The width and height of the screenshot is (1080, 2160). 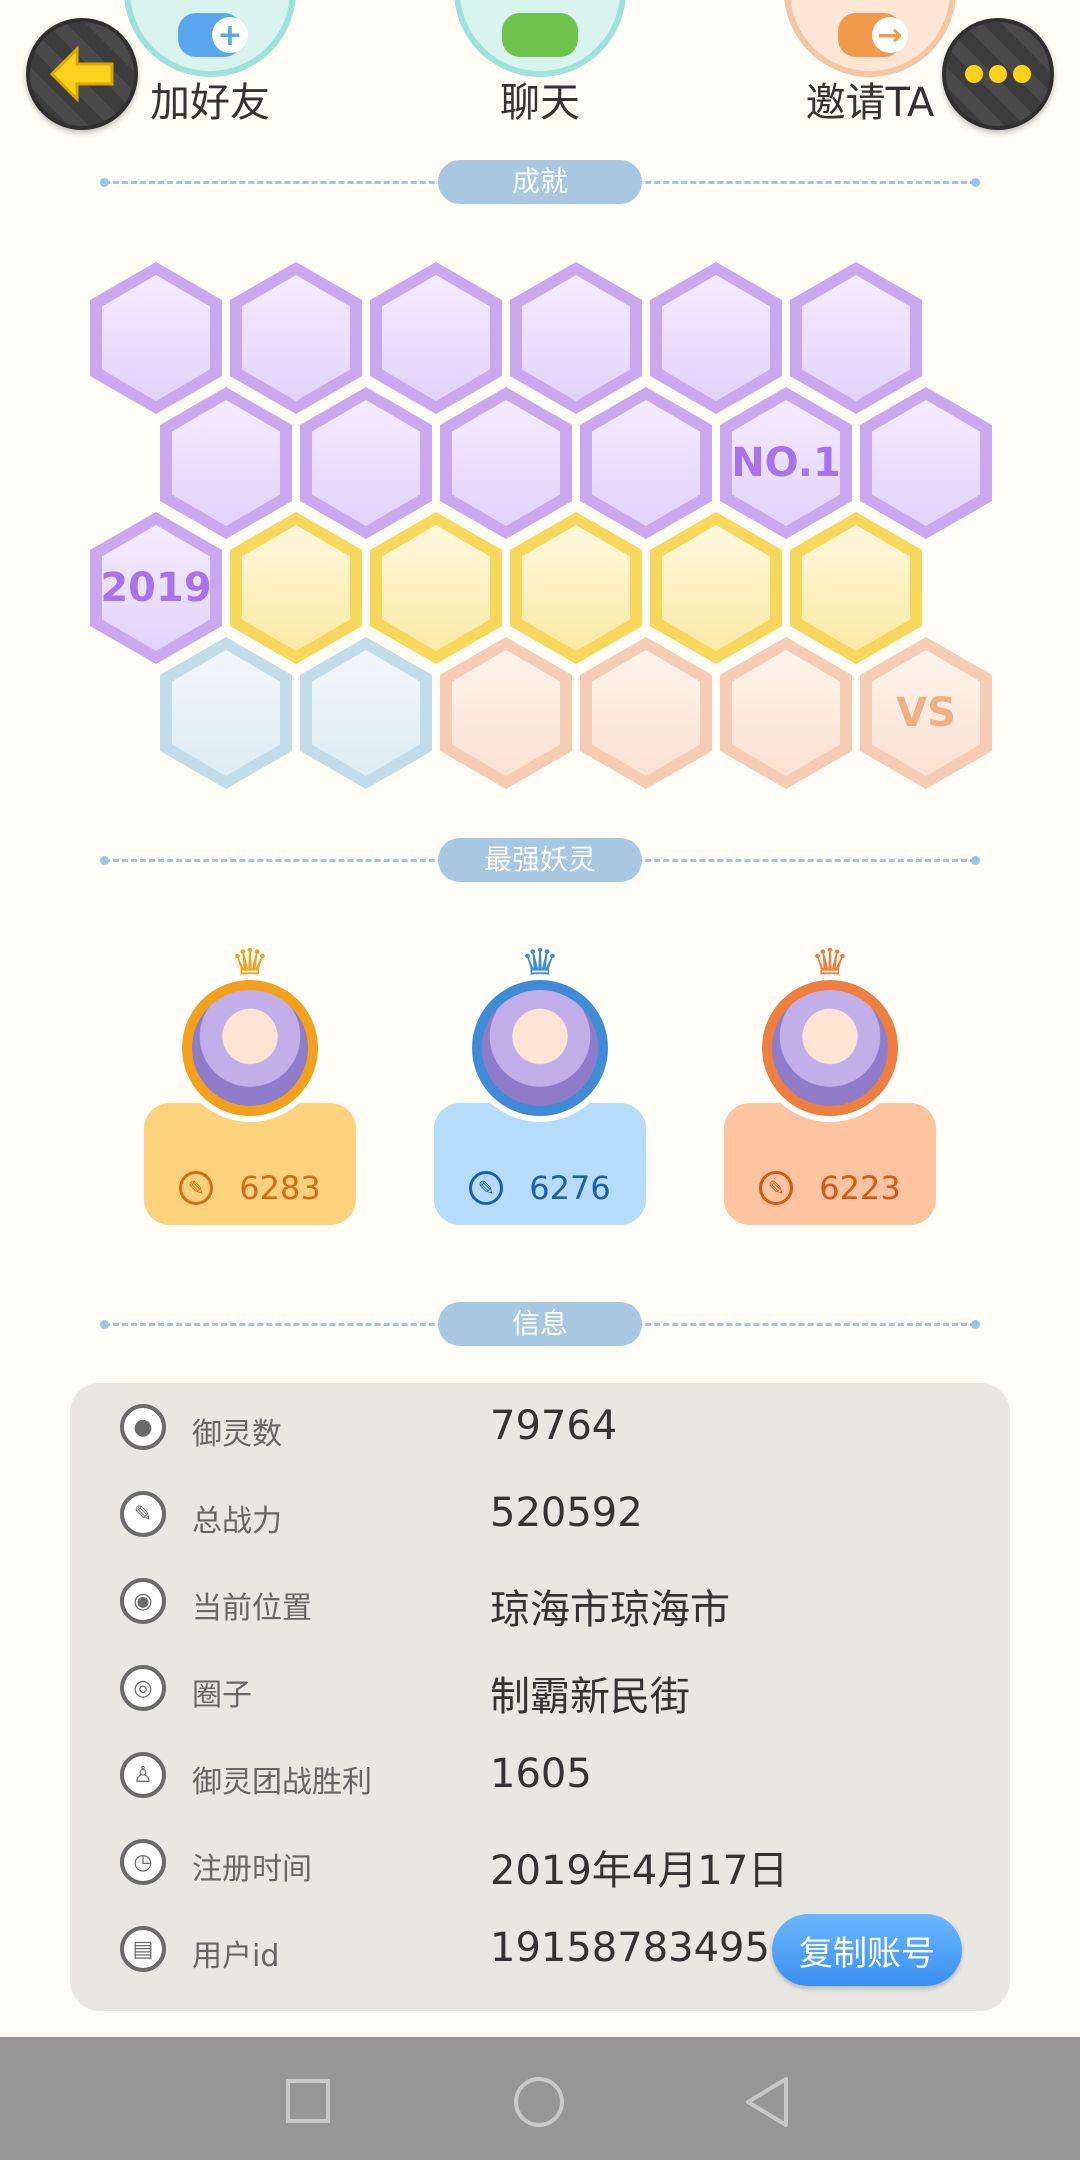 What do you see at coordinates (308, 2101) in the screenshot?
I see `recent-apps-icon` at bounding box center [308, 2101].